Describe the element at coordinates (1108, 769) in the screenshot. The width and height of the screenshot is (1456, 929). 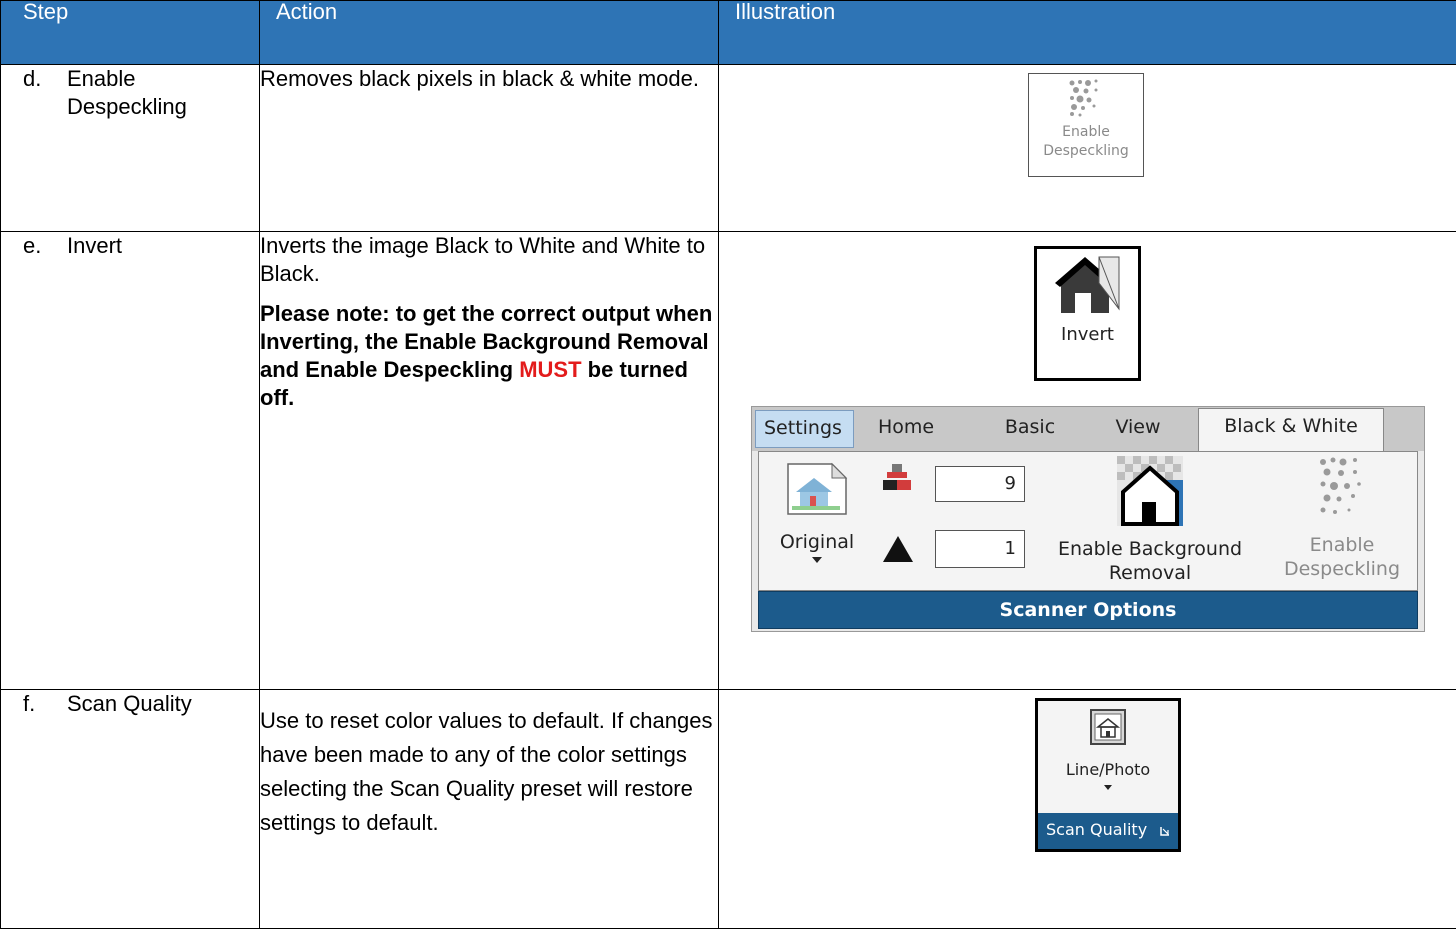
I see `line-photo-label: Line/Photo` at that location.